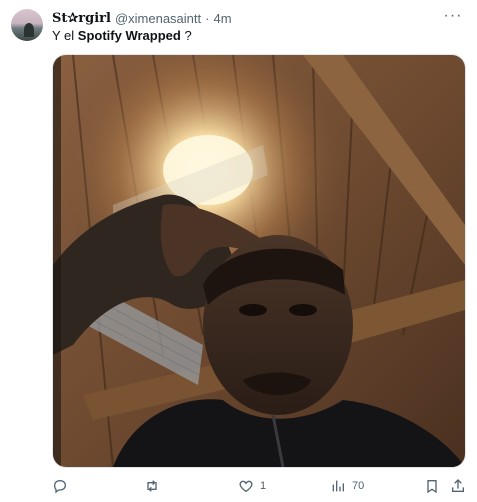  Describe the element at coordinates (158, 18) in the screenshot. I see `user-handle: @ximenasaintt` at that location.